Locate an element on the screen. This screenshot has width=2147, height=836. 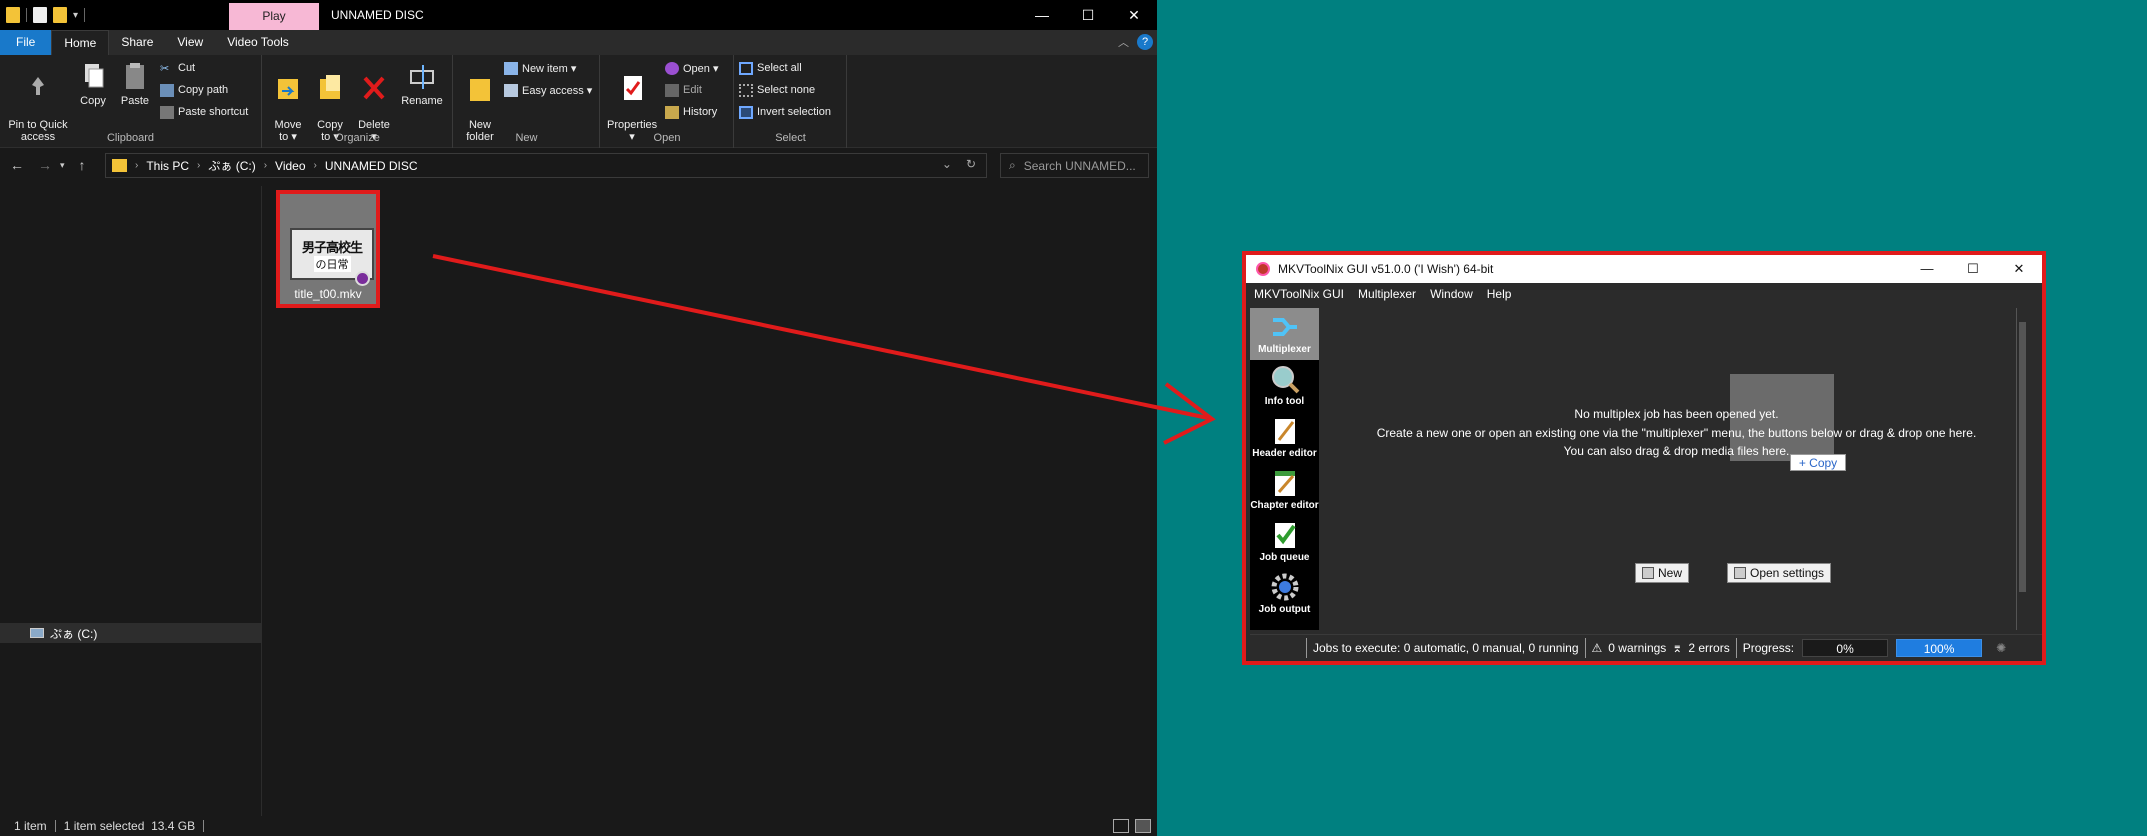
menu-bar: MKVToolNix GUI Multiplexer Window Help is located at coordinates (1644, 293).